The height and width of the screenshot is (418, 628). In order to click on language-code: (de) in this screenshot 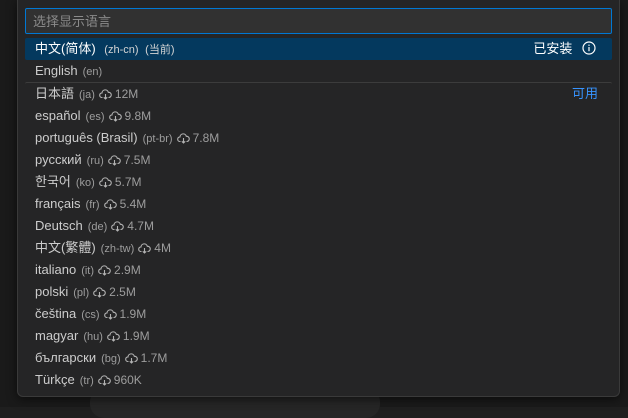, I will do `click(97, 227)`.